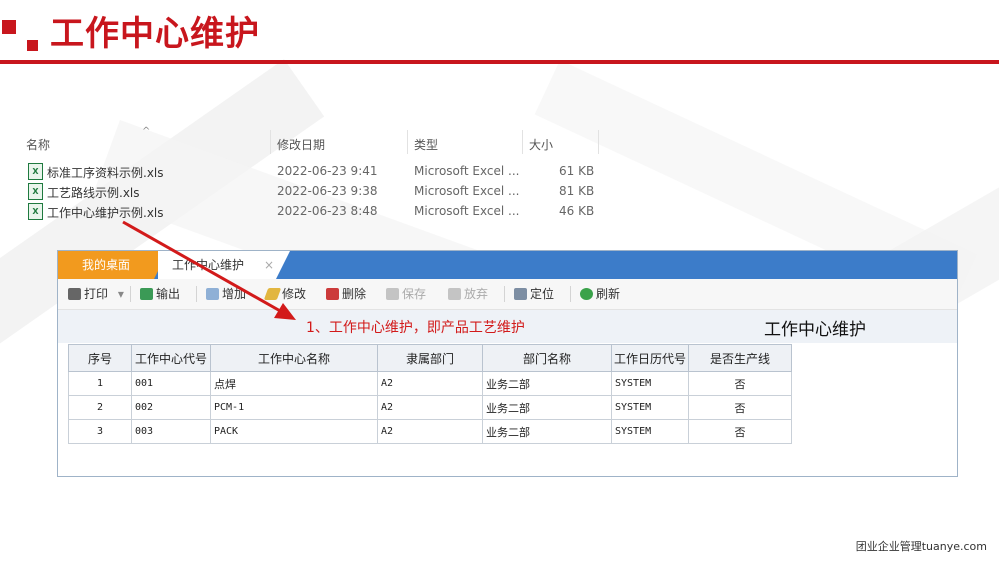 This screenshot has height=561, width=999. Describe the element at coordinates (285, 311) in the screenshot. I see `arrow-head` at that location.